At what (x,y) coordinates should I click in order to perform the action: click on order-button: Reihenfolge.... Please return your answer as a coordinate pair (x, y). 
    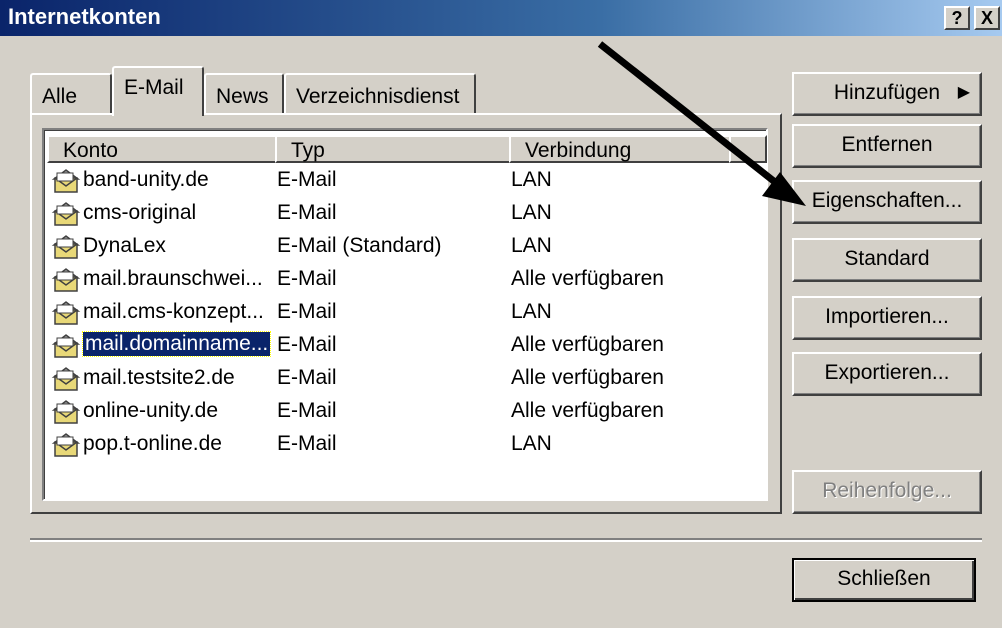
    Looking at the image, I should click on (887, 492).